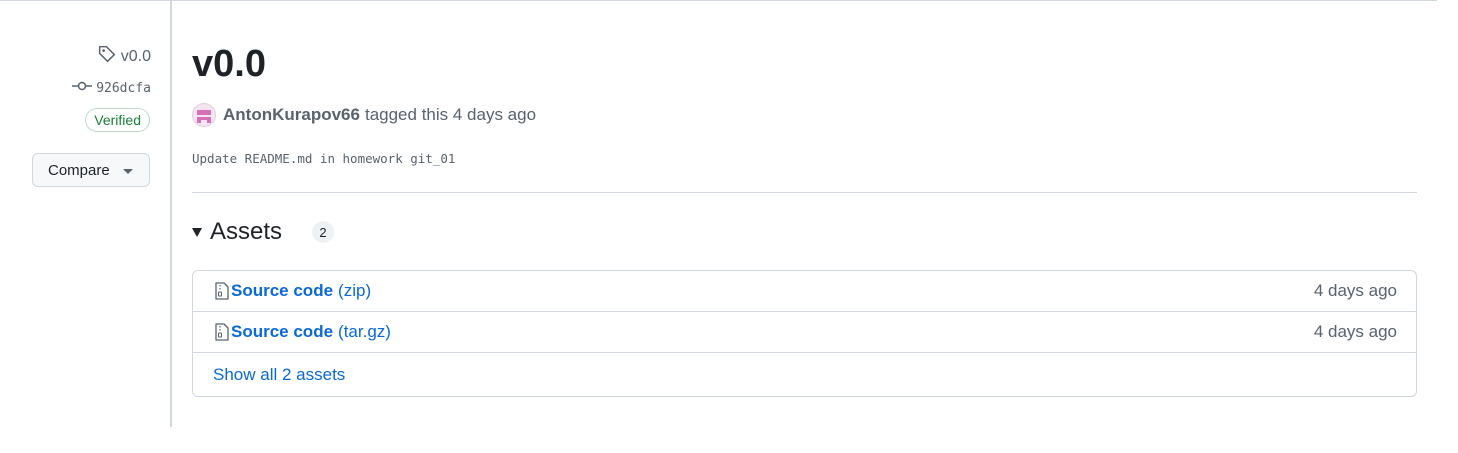  I want to click on release-sidebar: v0.0 926dcfa Verified Compare, so click(86, 213).